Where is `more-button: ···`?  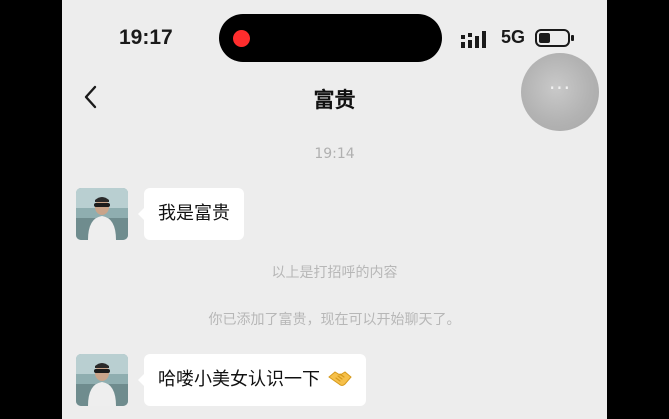
more-button: ··· is located at coordinates (560, 92).